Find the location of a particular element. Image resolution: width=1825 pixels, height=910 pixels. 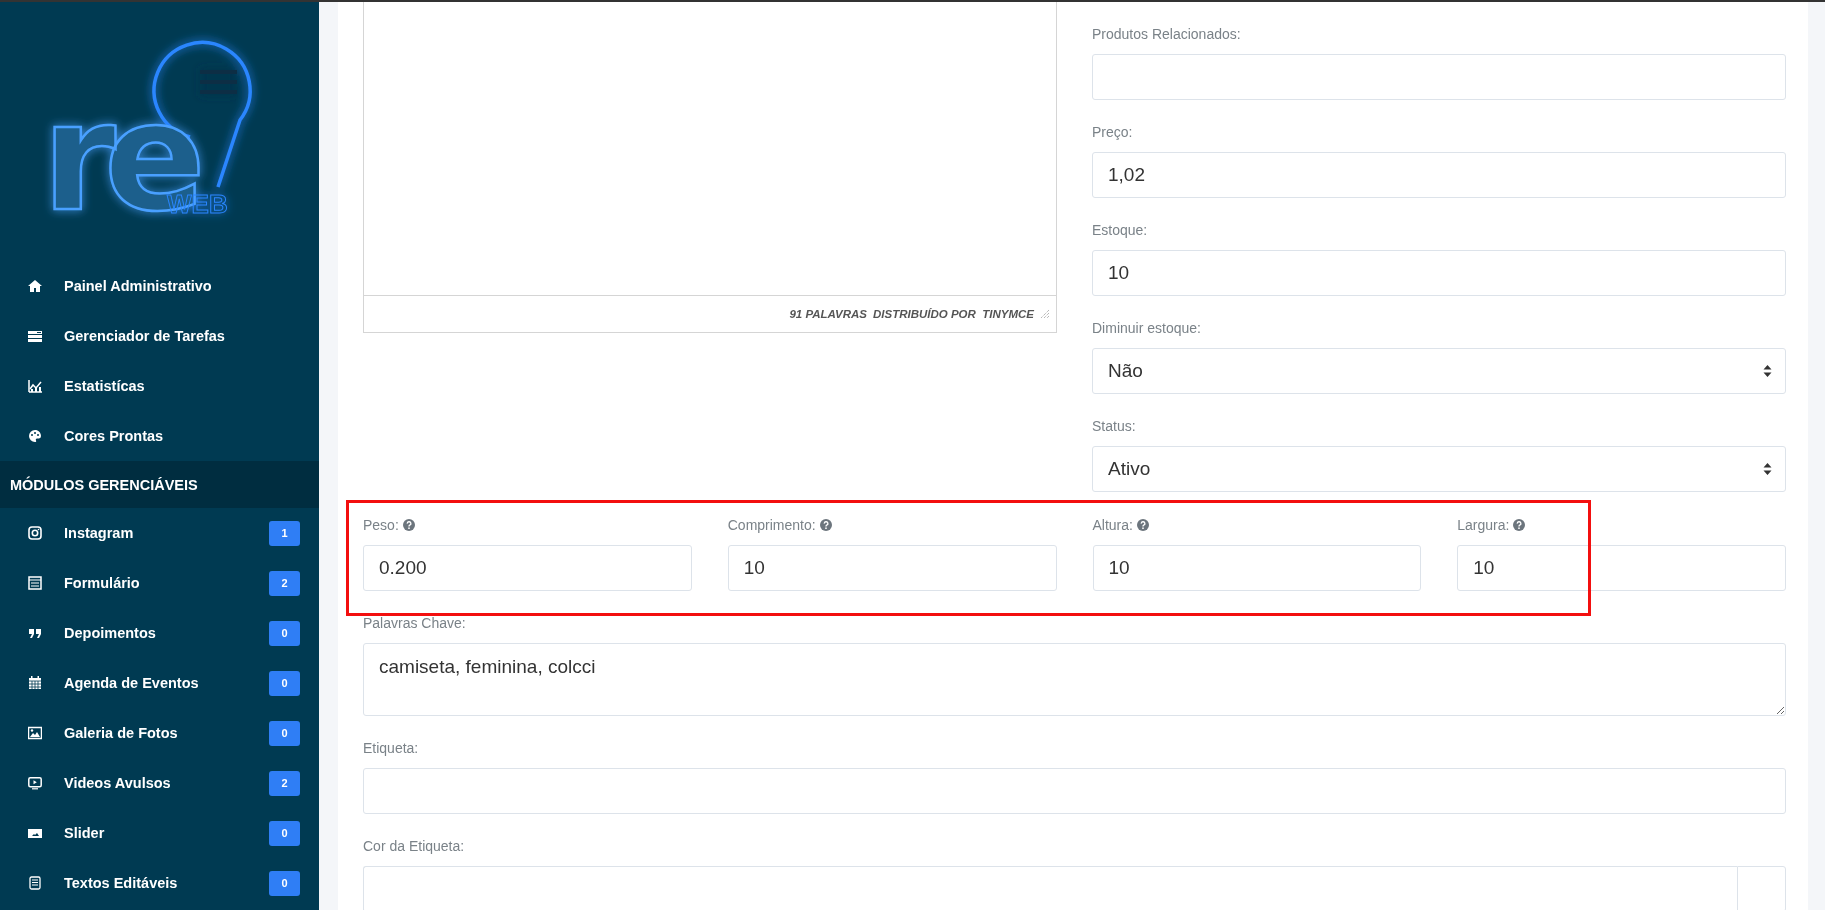

sidebar-link: Instagram is located at coordinates (166, 533).